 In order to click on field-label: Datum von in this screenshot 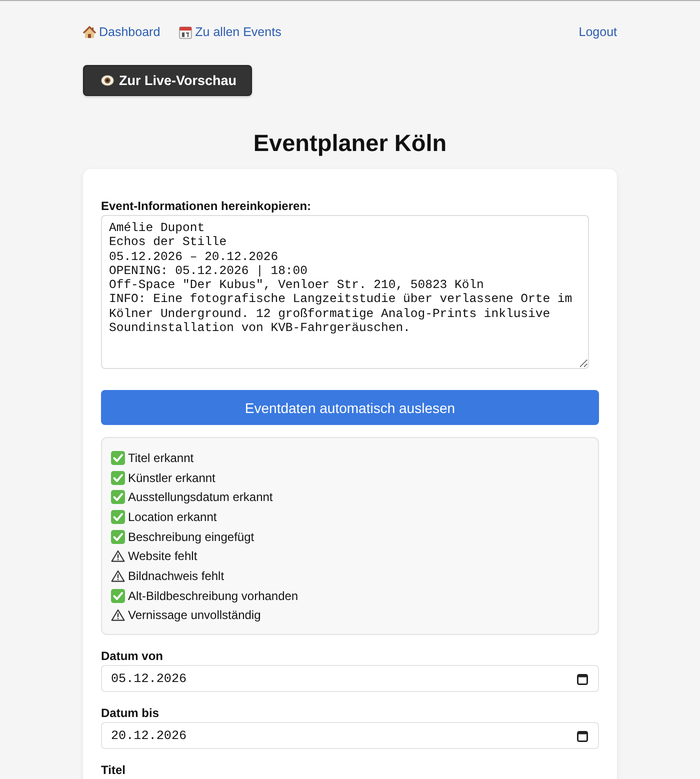, I will do `click(132, 656)`.